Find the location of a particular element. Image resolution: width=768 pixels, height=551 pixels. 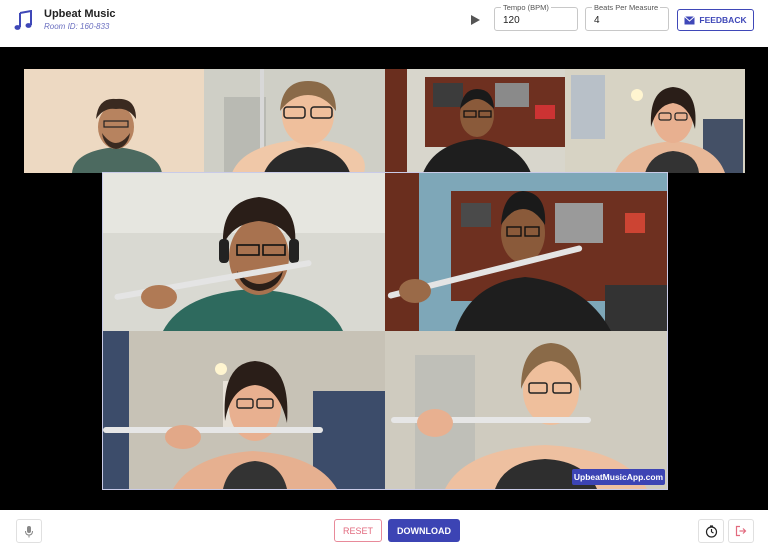

microphone-icon is located at coordinates (29, 531).